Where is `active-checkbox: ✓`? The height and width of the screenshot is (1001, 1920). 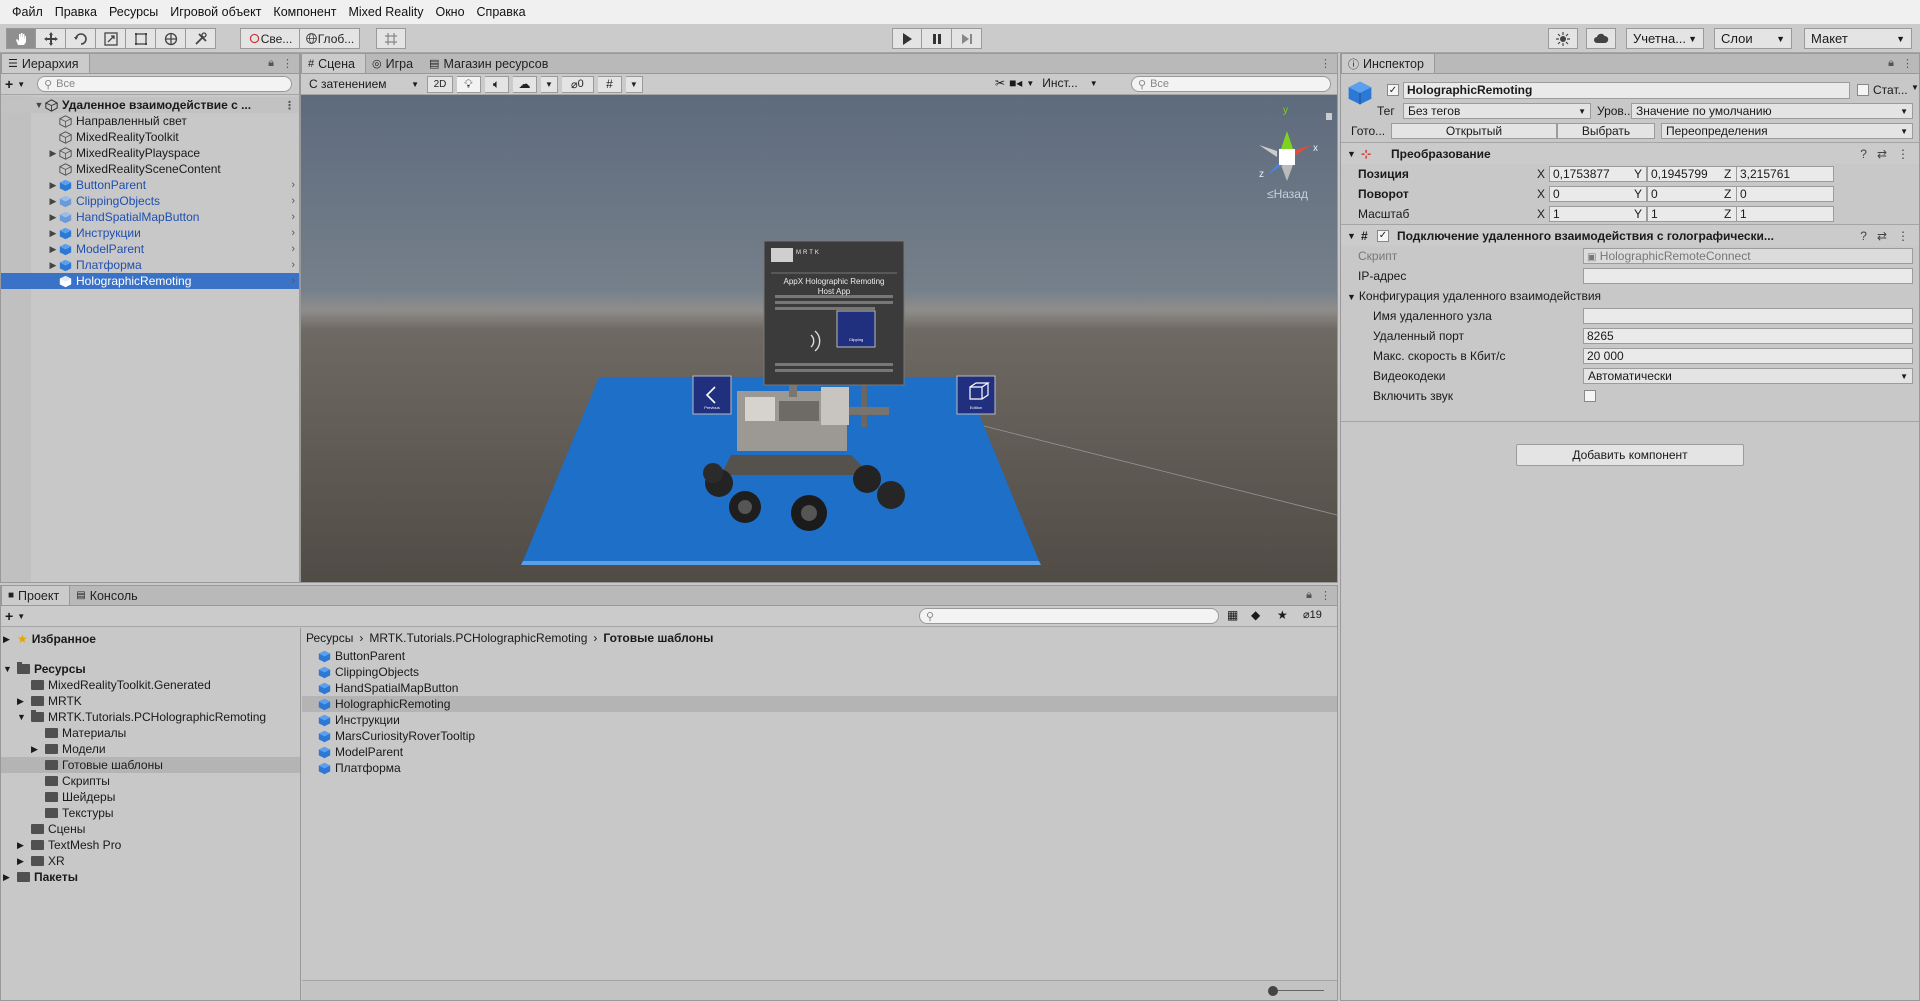 active-checkbox: ✓ is located at coordinates (1393, 90).